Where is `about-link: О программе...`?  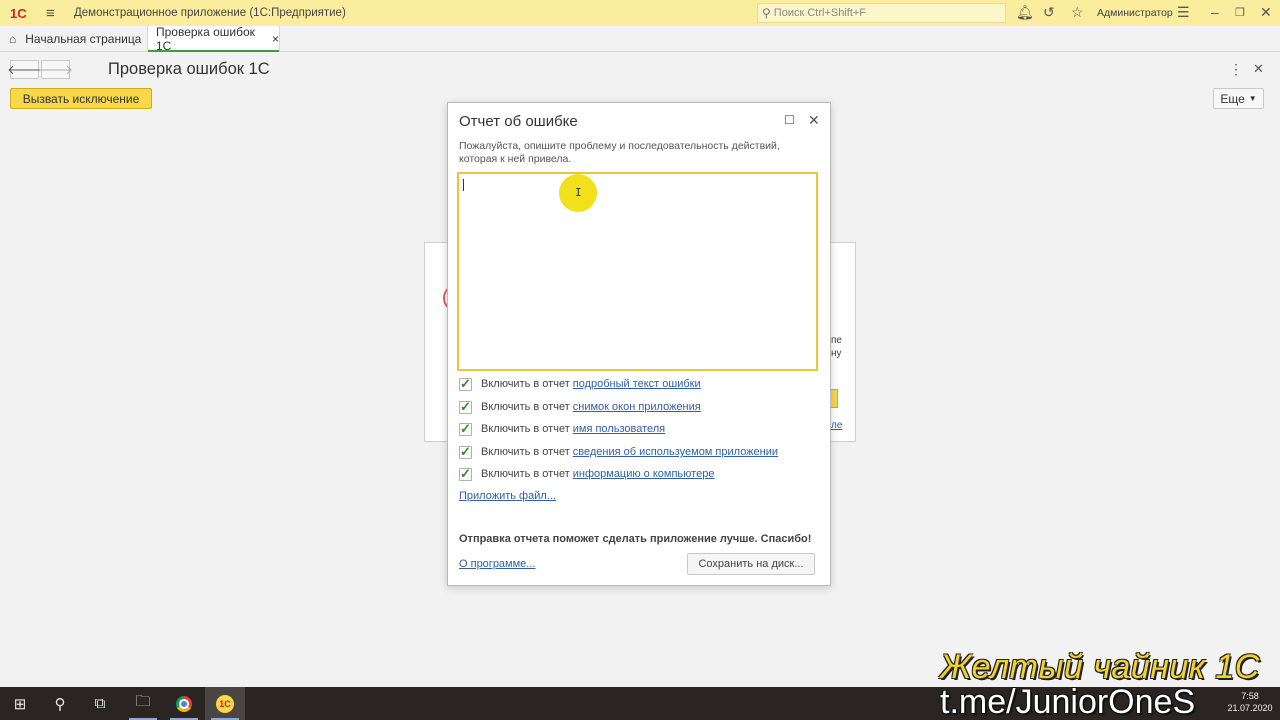 about-link: О программе... is located at coordinates (497, 564).